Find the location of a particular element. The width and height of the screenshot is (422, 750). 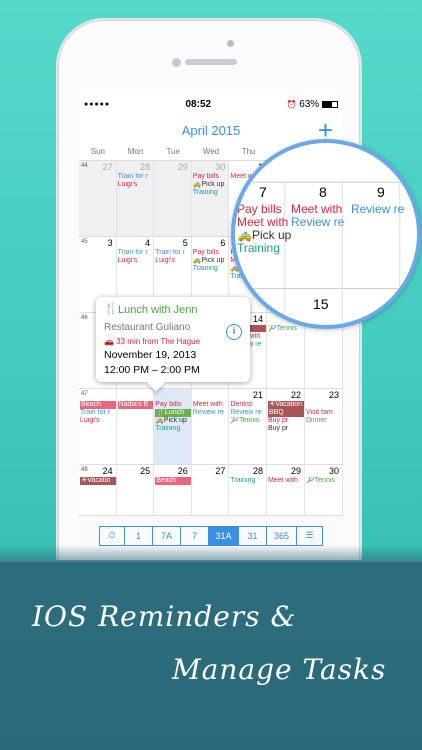

week-number: 45 is located at coordinates (84, 242).